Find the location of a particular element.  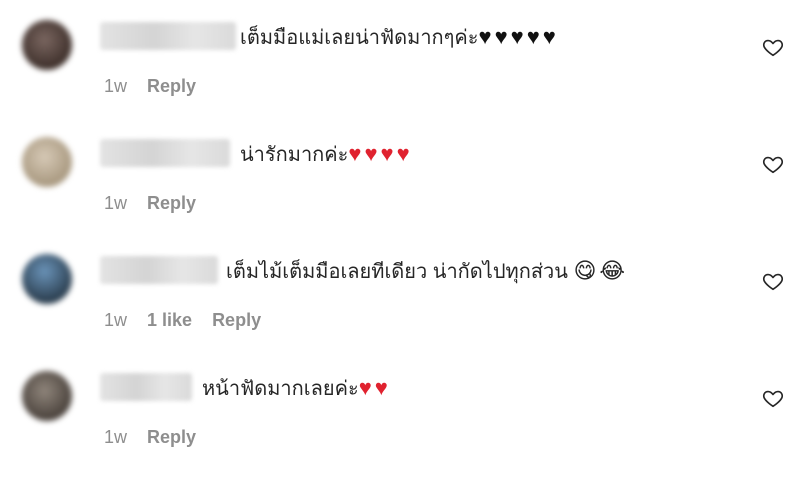

emoji: ♥♥♥♥ is located at coordinates (380, 153).